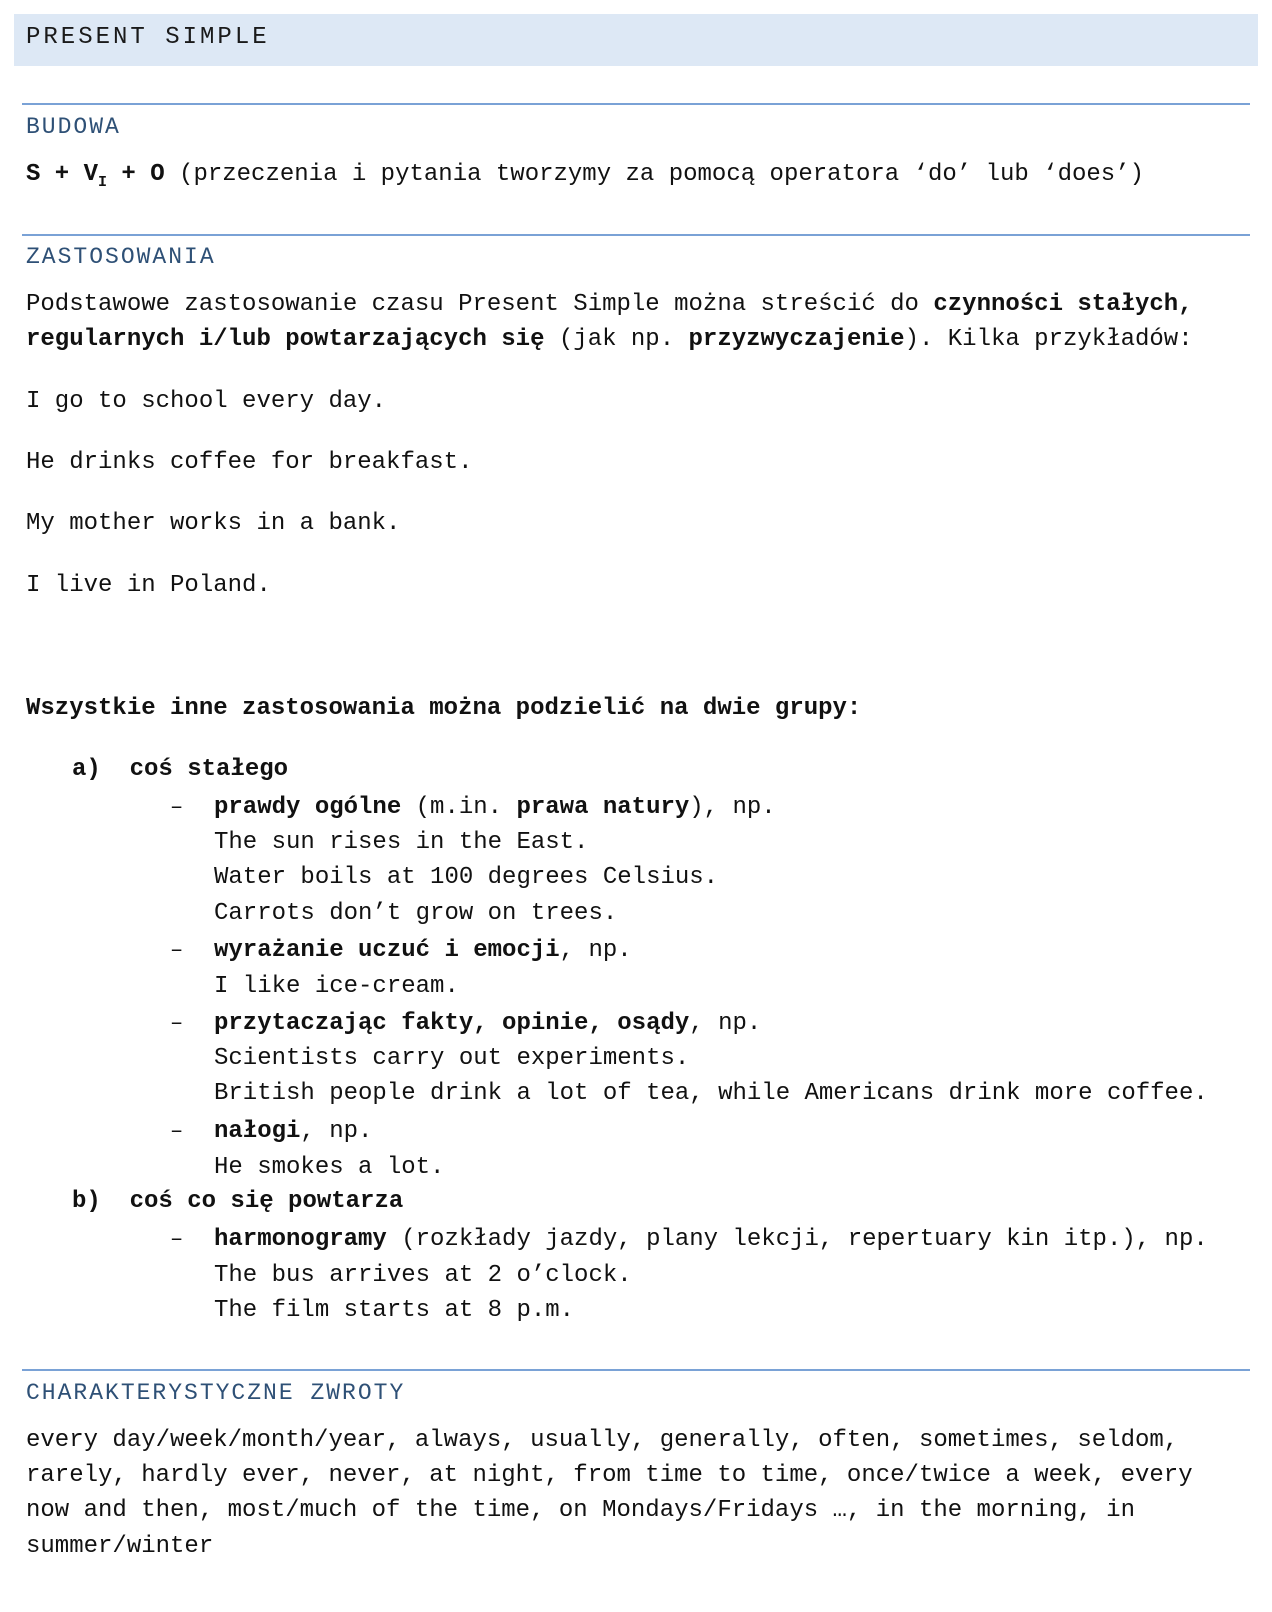  What do you see at coordinates (466, 877) in the screenshot?
I see `list-item-example: Water boils at 100 degrees Celsius.` at bounding box center [466, 877].